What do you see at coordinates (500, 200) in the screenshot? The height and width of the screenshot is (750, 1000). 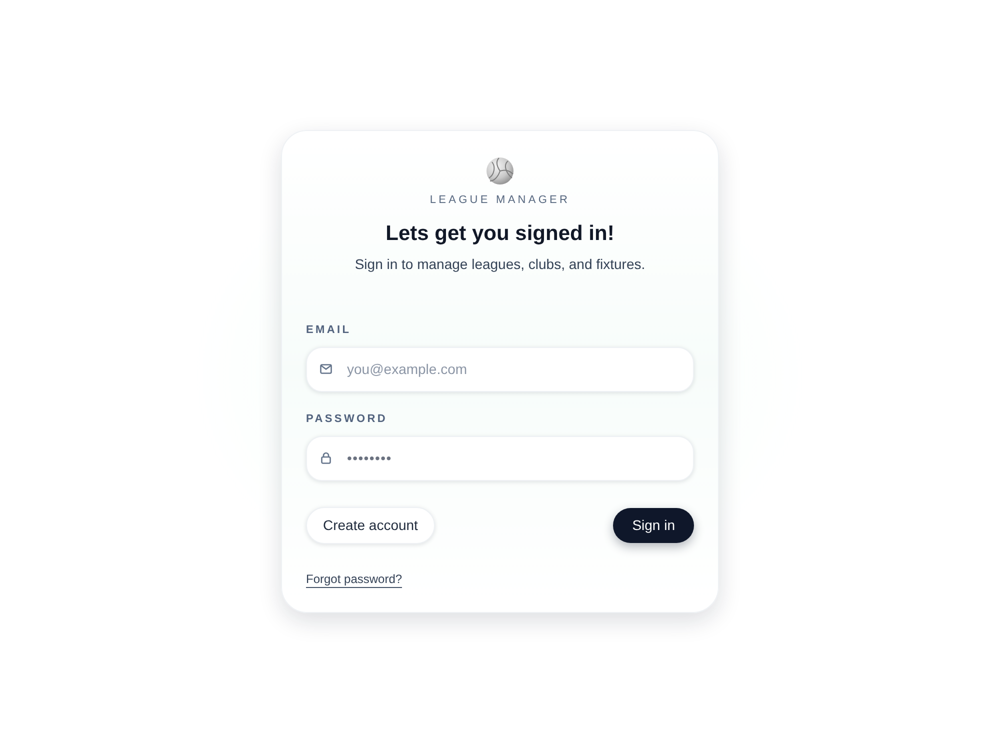 I see `brand-name: LEAGUE MANAGER` at bounding box center [500, 200].